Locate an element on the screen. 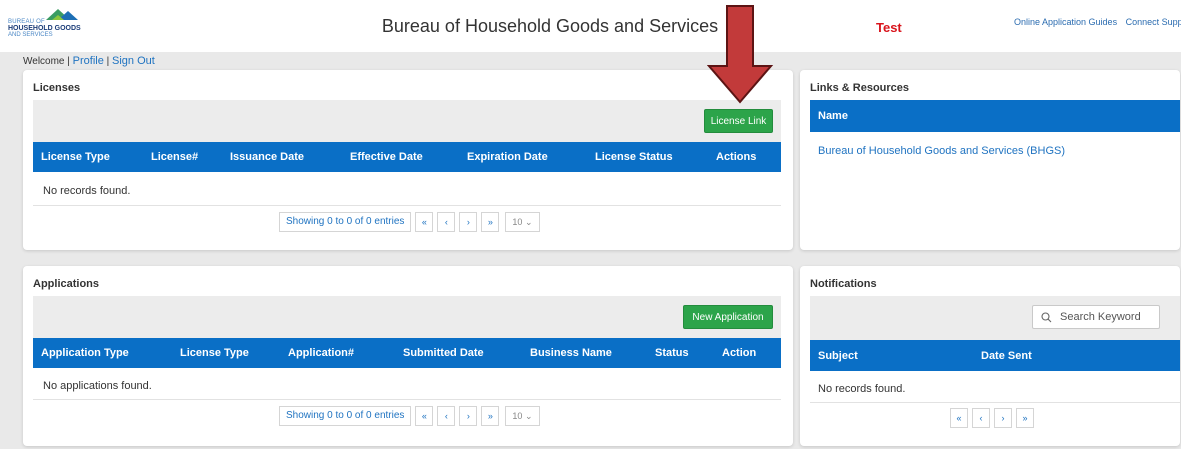 The image size is (1181, 449). welcome-text: Welcome | is located at coordinates (46, 61).